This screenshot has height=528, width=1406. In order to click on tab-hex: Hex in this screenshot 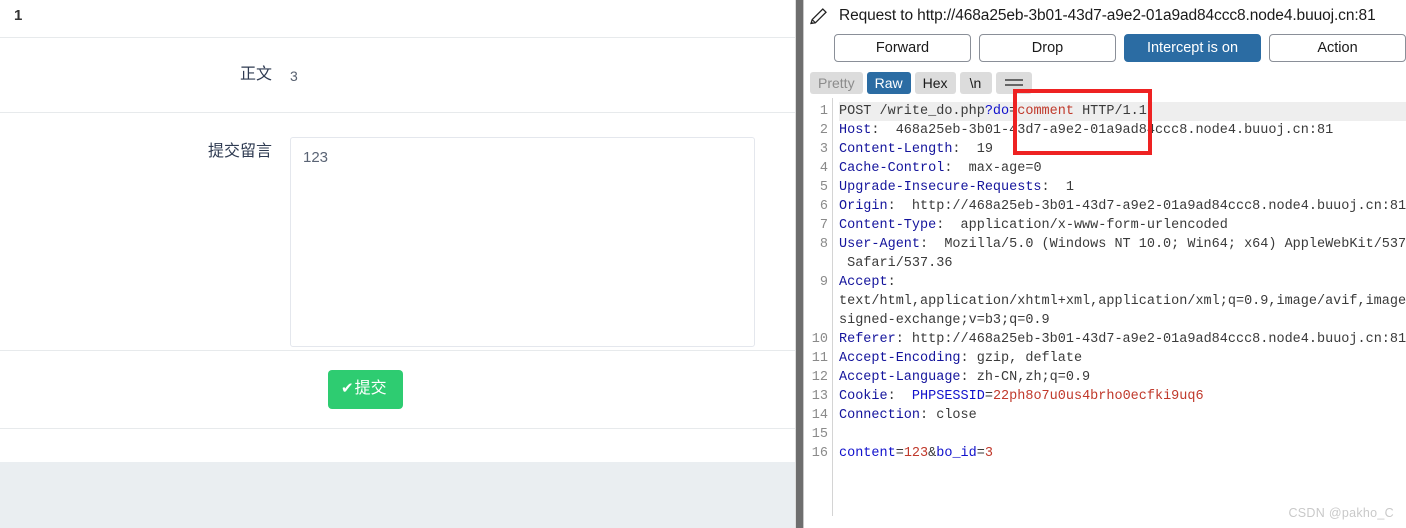, I will do `click(935, 82)`.